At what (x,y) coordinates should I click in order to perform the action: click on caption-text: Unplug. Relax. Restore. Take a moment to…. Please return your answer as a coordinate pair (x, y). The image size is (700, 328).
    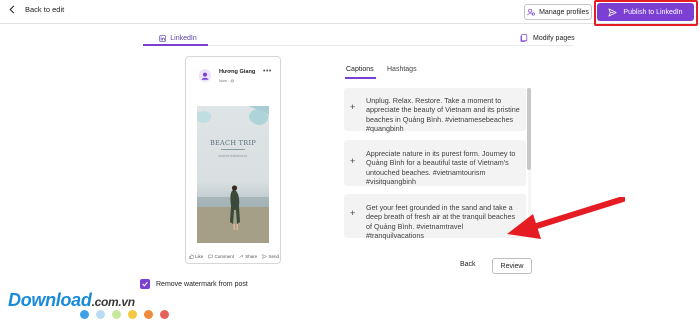
    Looking at the image, I should click on (443, 115).